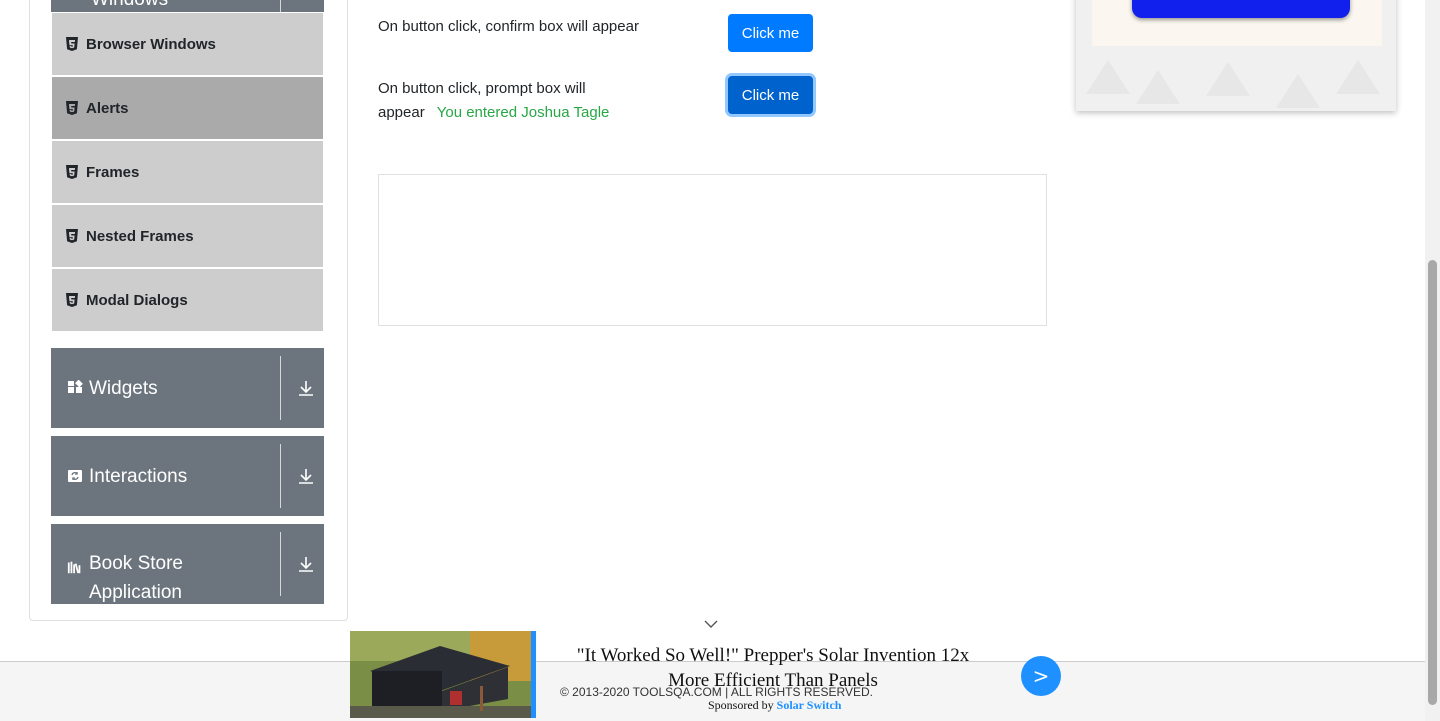 The image size is (1440, 721). I want to click on sidebar-item-nested-frames: Nested Frames, so click(187, 236).